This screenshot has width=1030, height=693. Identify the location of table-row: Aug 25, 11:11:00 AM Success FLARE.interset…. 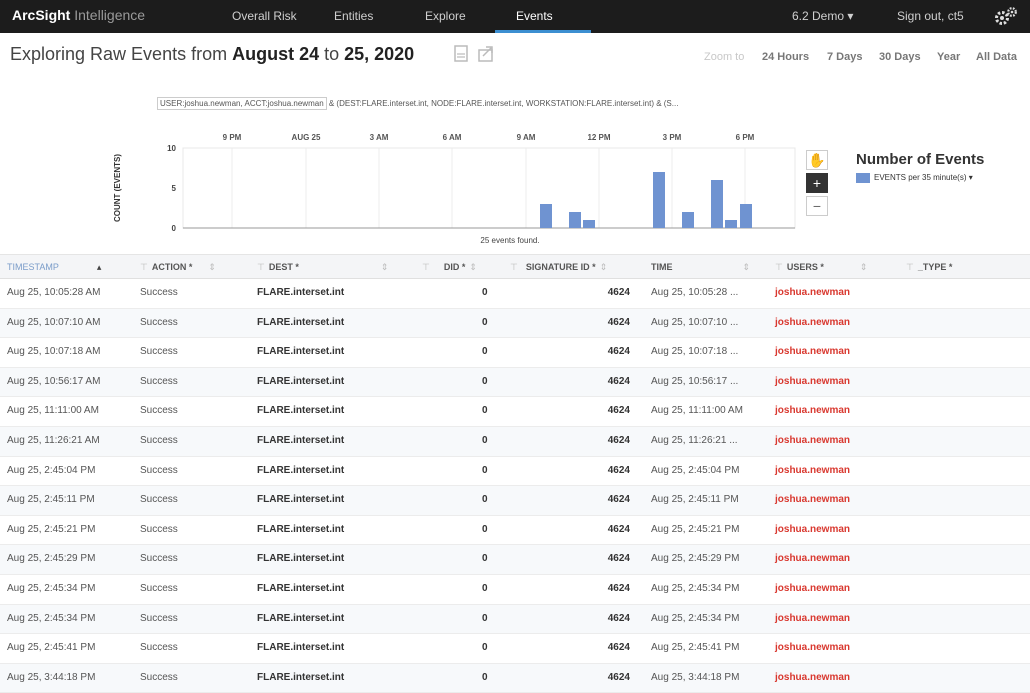
(515, 412).